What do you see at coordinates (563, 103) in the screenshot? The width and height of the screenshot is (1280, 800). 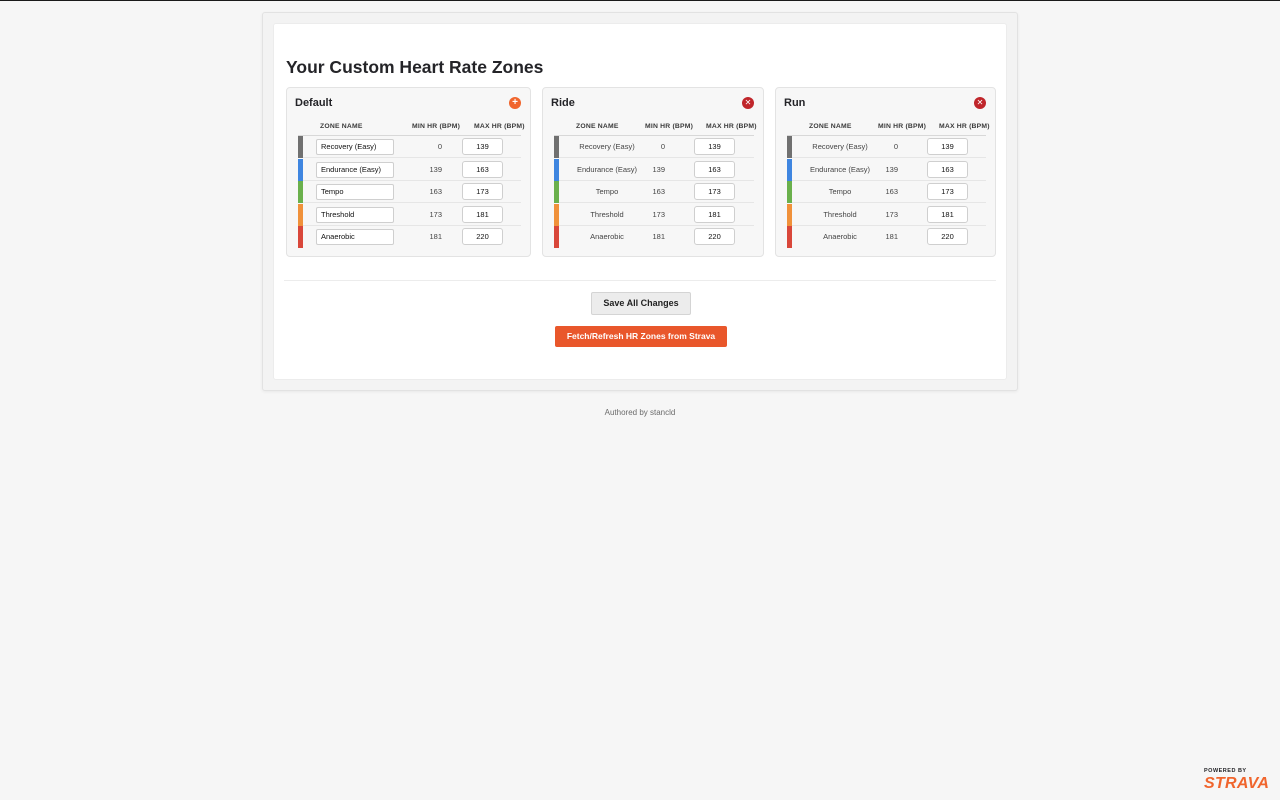 I see `card-title: Ride` at bounding box center [563, 103].